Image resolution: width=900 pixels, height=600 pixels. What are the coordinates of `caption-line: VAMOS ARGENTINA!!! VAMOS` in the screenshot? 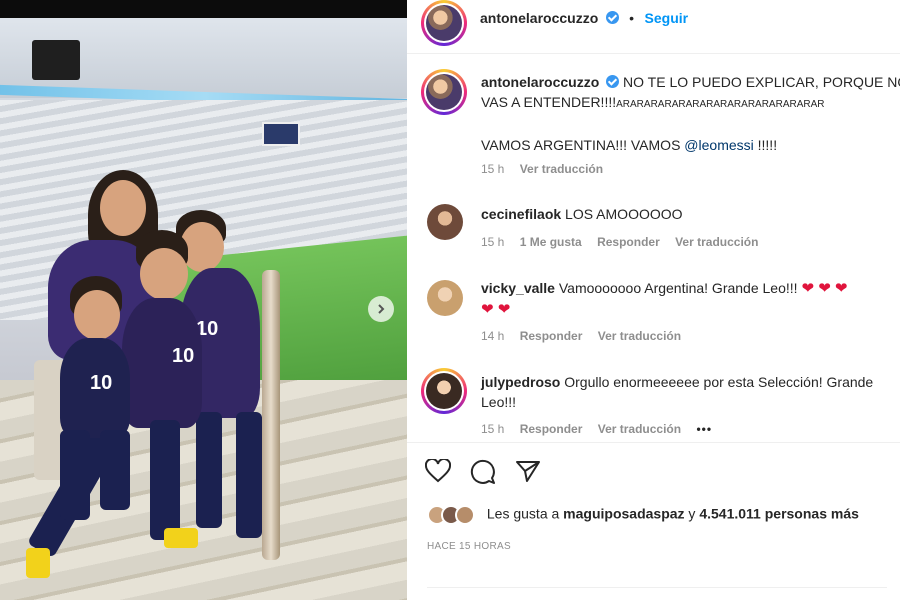 It's located at (583, 145).